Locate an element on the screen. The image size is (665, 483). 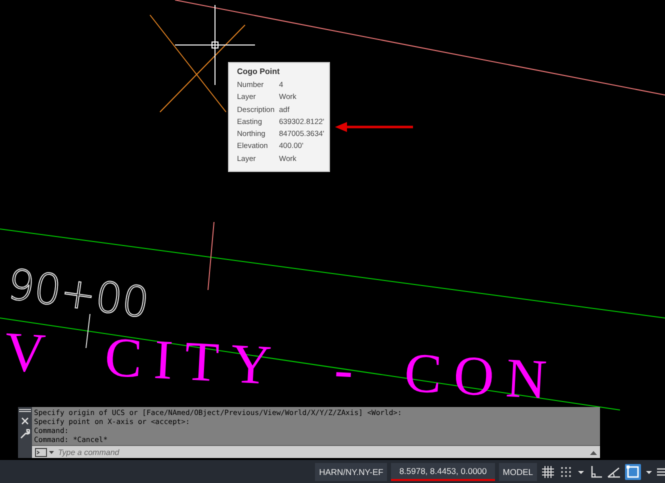
grip-icon is located at coordinates (25, 411).